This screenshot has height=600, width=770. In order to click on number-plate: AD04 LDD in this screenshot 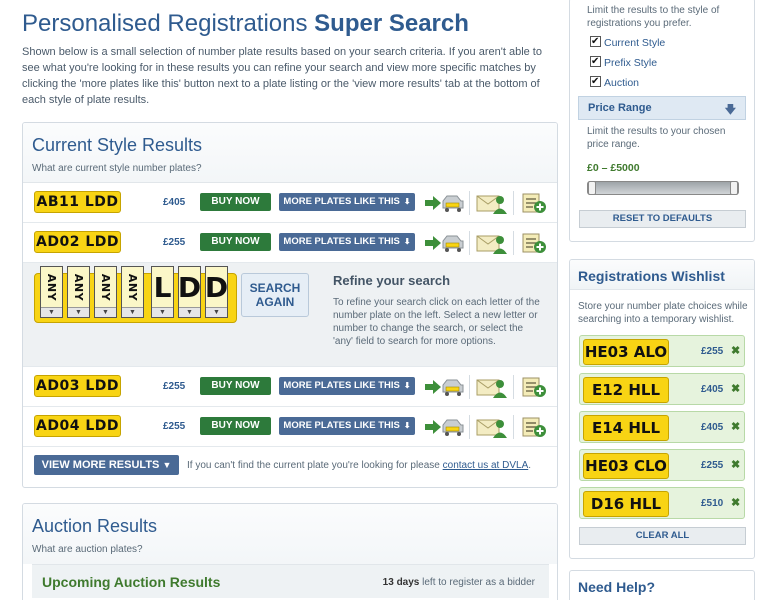, I will do `click(77, 426)`.